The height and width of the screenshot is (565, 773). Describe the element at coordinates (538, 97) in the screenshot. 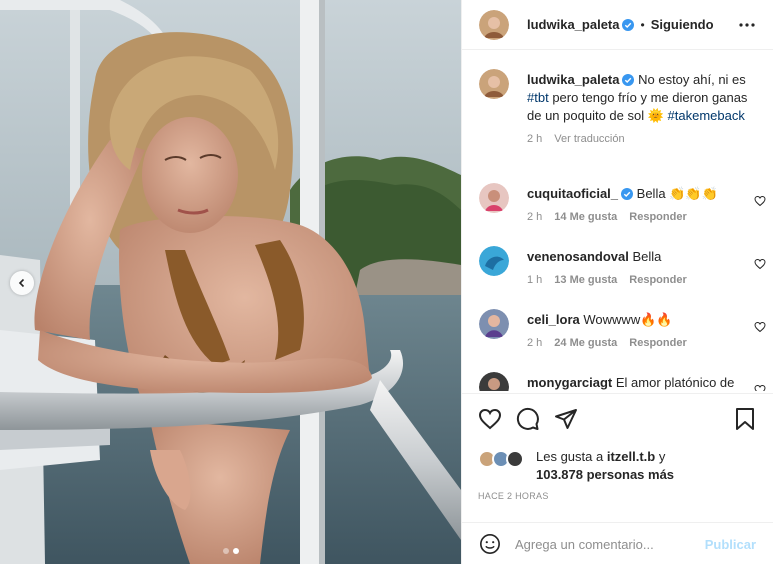

I see `hashtag-tbt: #tbt` at that location.